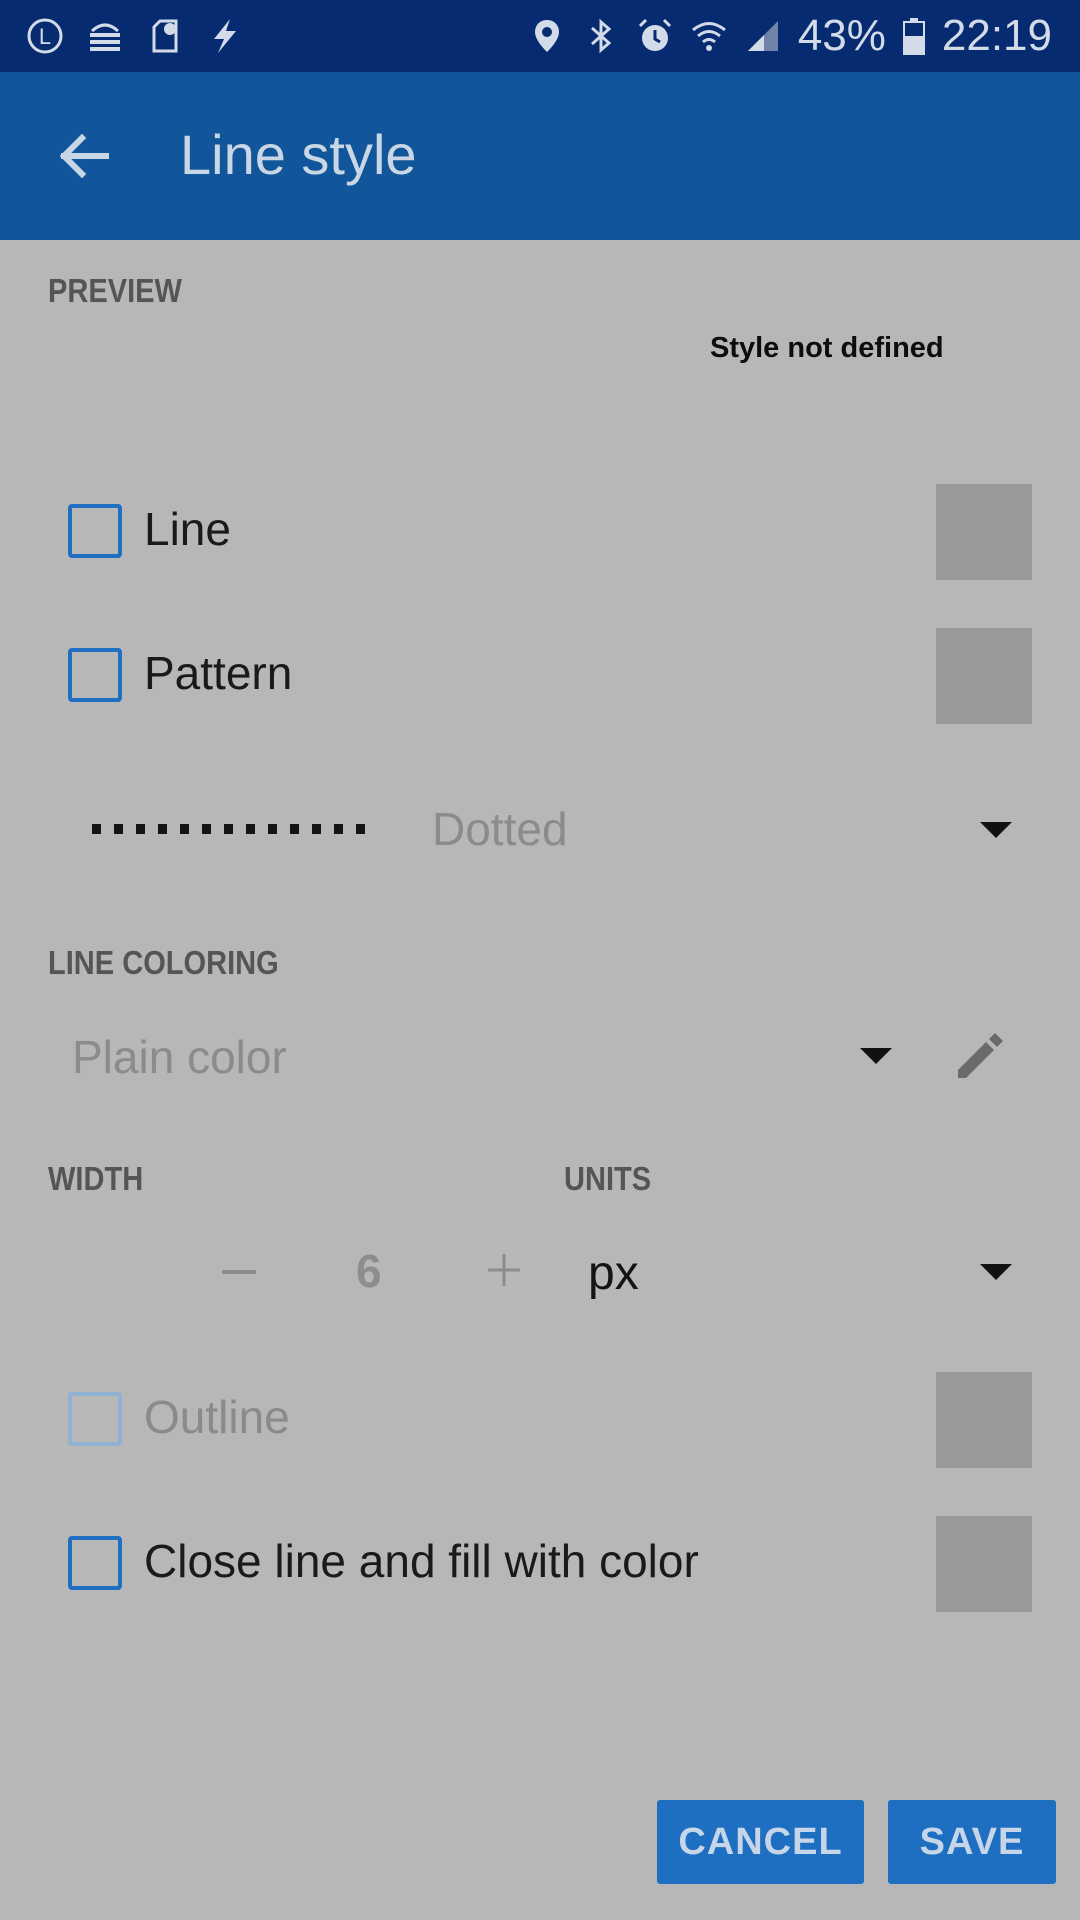 Image resolution: width=1080 pixels, height=1920 pixels. I want to click on line-coloring-select: Plain color, so click(179, 1057).